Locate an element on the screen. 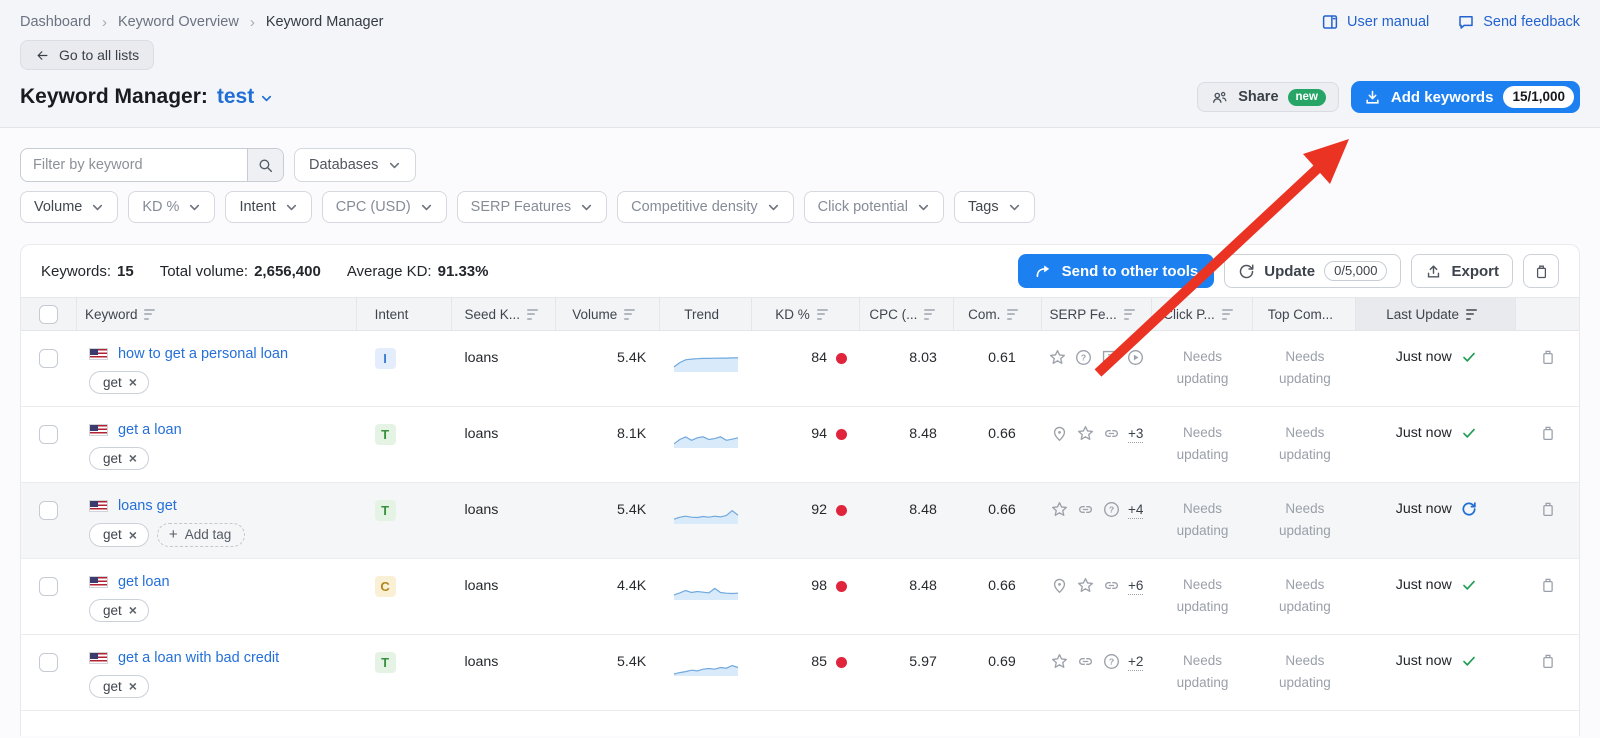  filter-click-potential: Click potential is located at coordinates (873, 207).